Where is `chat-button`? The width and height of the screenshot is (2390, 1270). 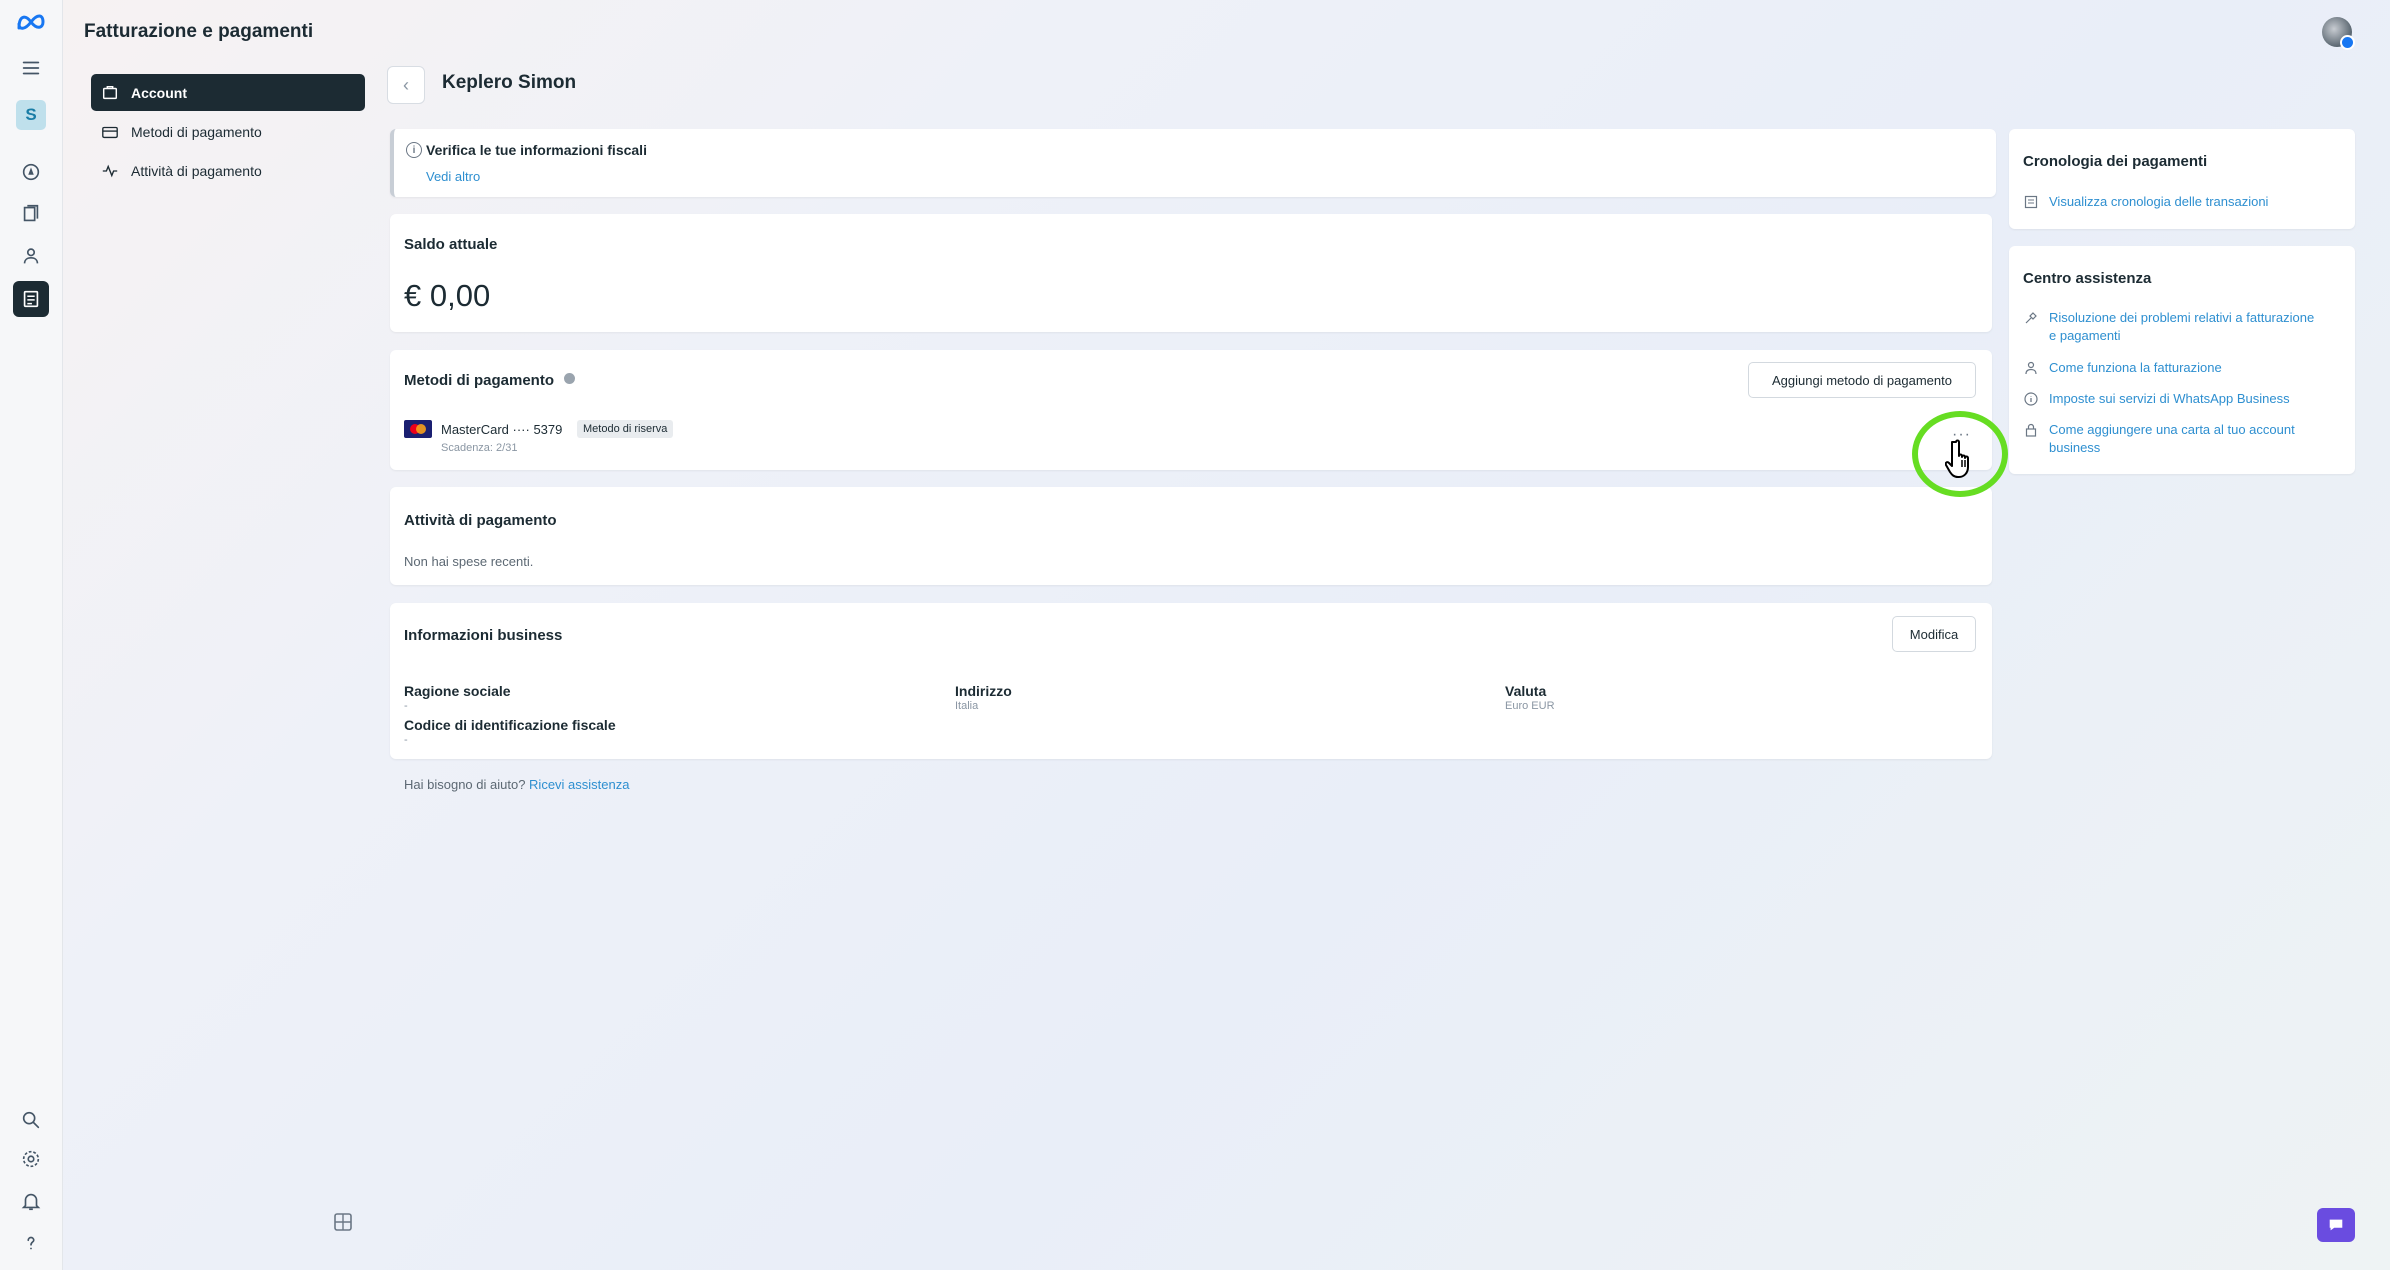 chat-button is located at coordinates (2336, 1225).